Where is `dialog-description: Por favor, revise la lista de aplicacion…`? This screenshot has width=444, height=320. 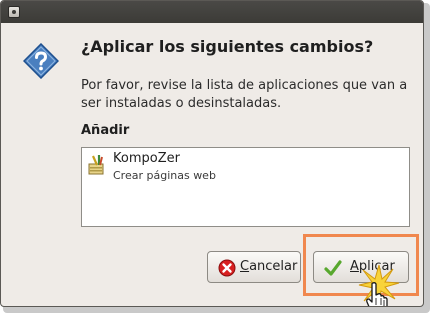 dialog-description: Por favor, revise la lista de aplicacion… is located at coordinates (244, 94).